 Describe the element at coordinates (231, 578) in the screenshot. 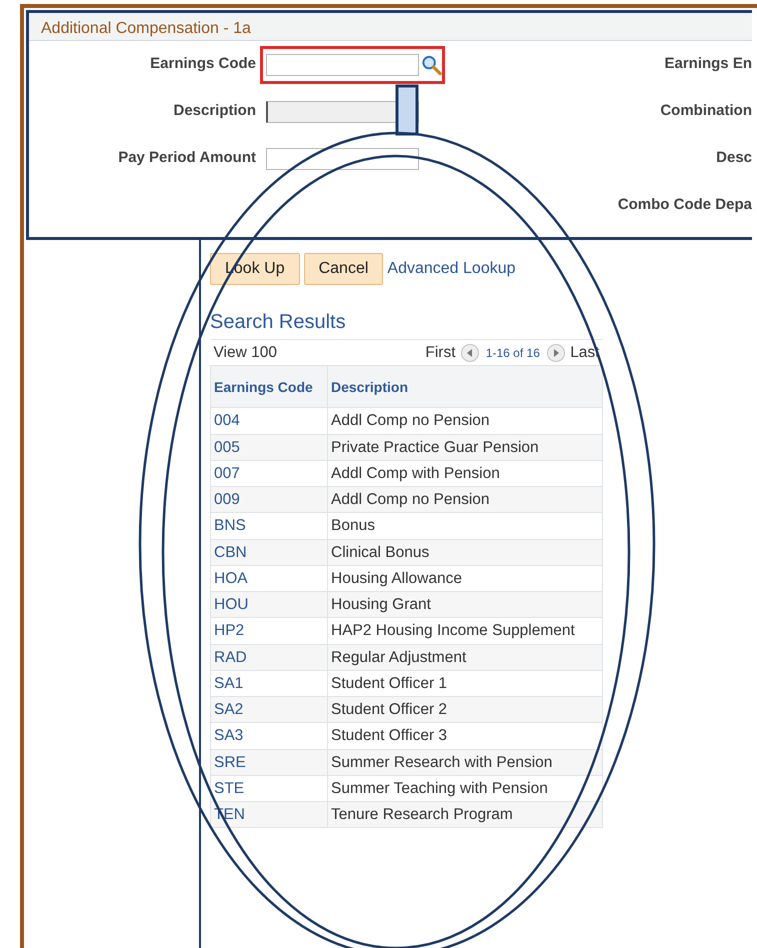

I see `code-link: HOA` at that location.